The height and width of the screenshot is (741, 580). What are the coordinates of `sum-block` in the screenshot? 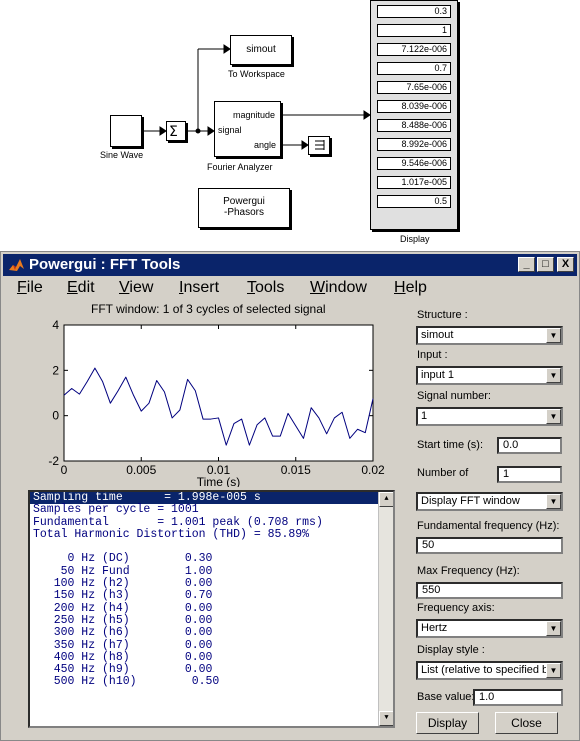 It's located at (176, 131).